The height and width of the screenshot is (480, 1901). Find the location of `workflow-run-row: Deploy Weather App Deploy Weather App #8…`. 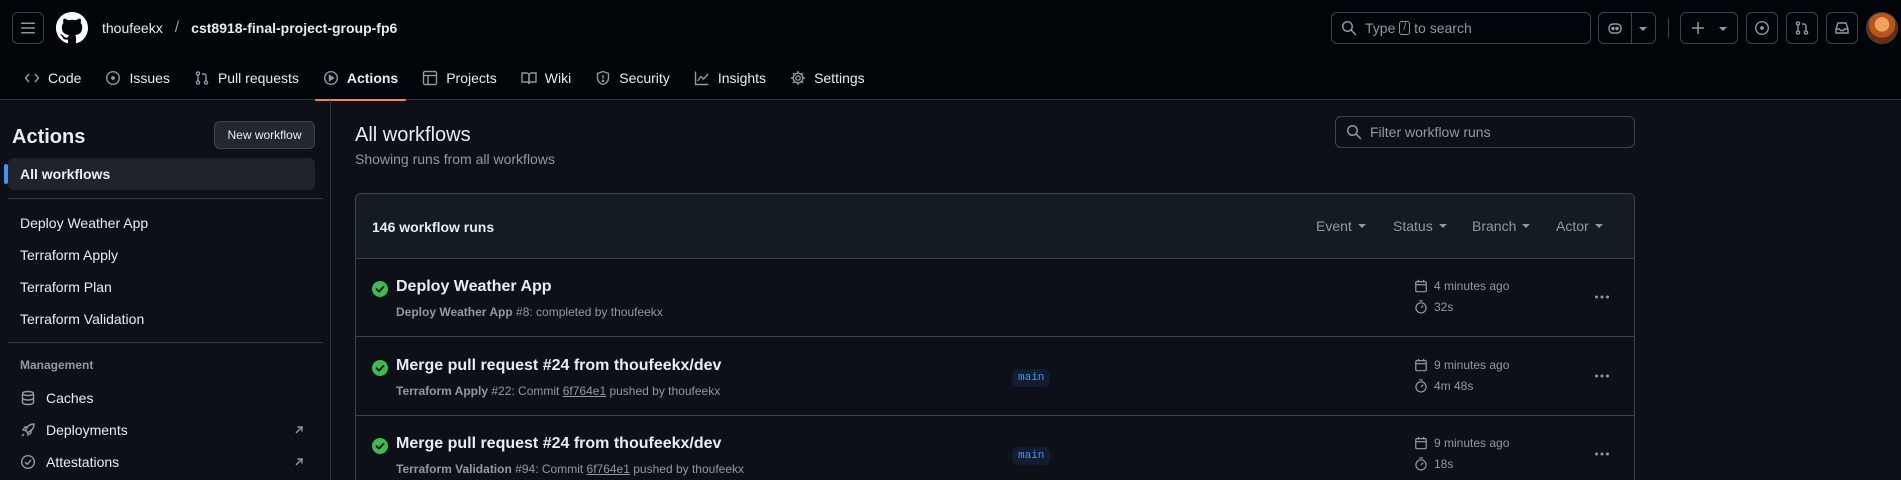

workflow-run-row: Deploy Weather App Deploy Weather App #8… is located at coordinates (995, 298).